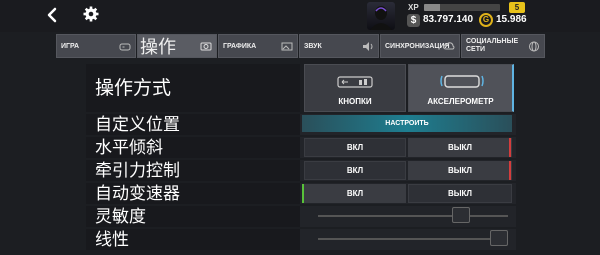 The height and width of the screenshot is (255, 600). What do you see at coordinates (355, 193) in the screenshot?
I see `auto-transmission-on-button: ВКЛ` at bounding box center [355, 193].